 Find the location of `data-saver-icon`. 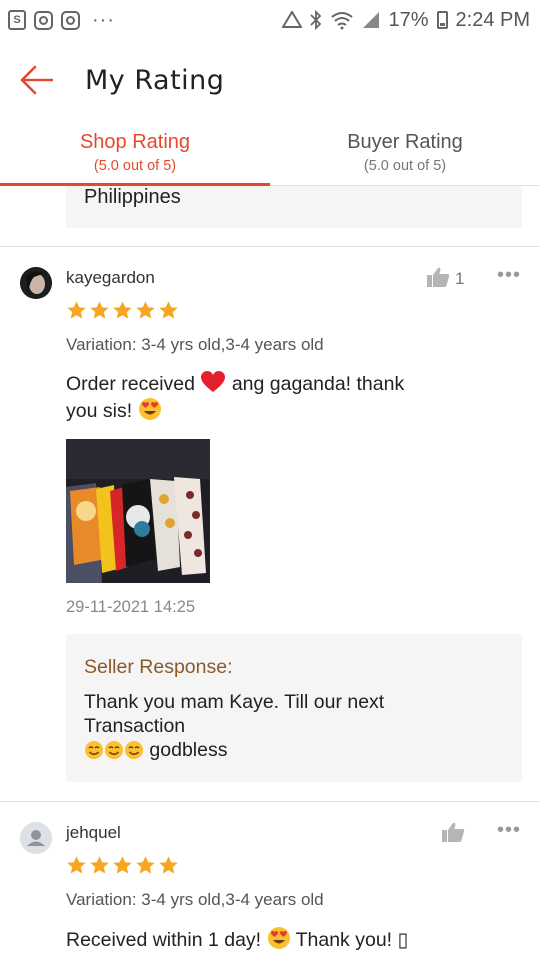

data-saver-icon is located at coordinates (292, 20).